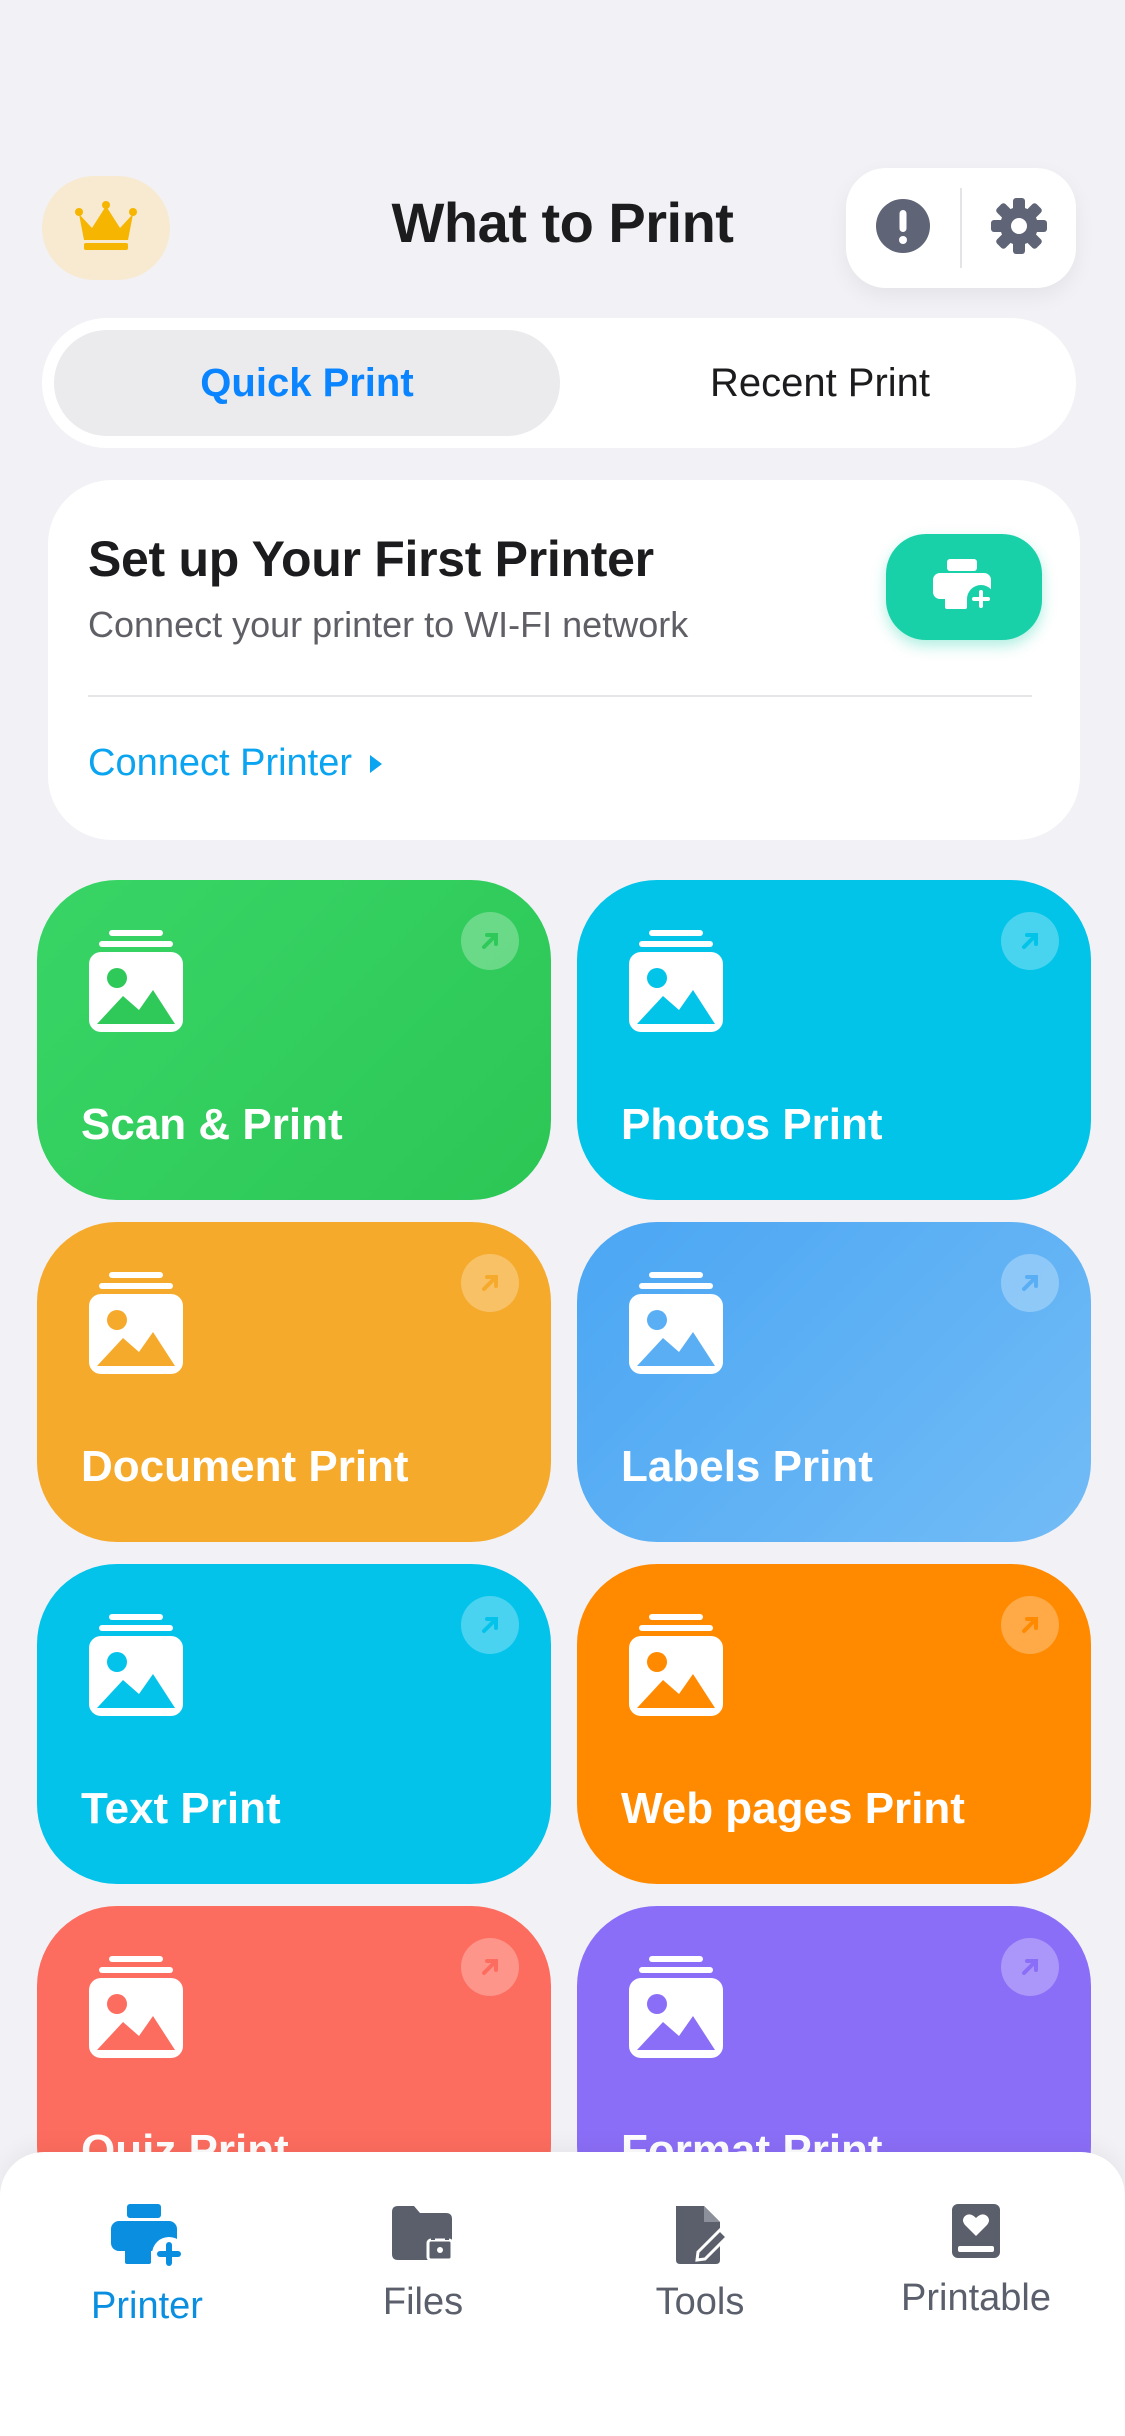 The image size is (1125, 2436). I want to click on tab-tools: Tools, so click(700, 2263).